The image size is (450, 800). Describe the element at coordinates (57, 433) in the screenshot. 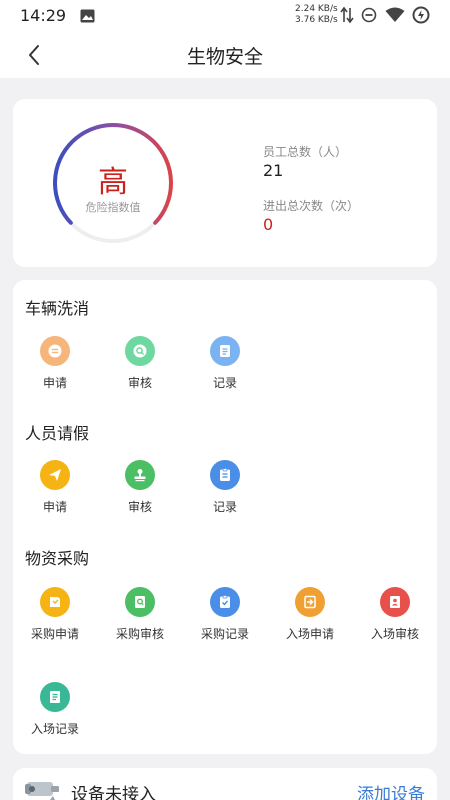

I see `section-title-leave: 人员请假` at that location.